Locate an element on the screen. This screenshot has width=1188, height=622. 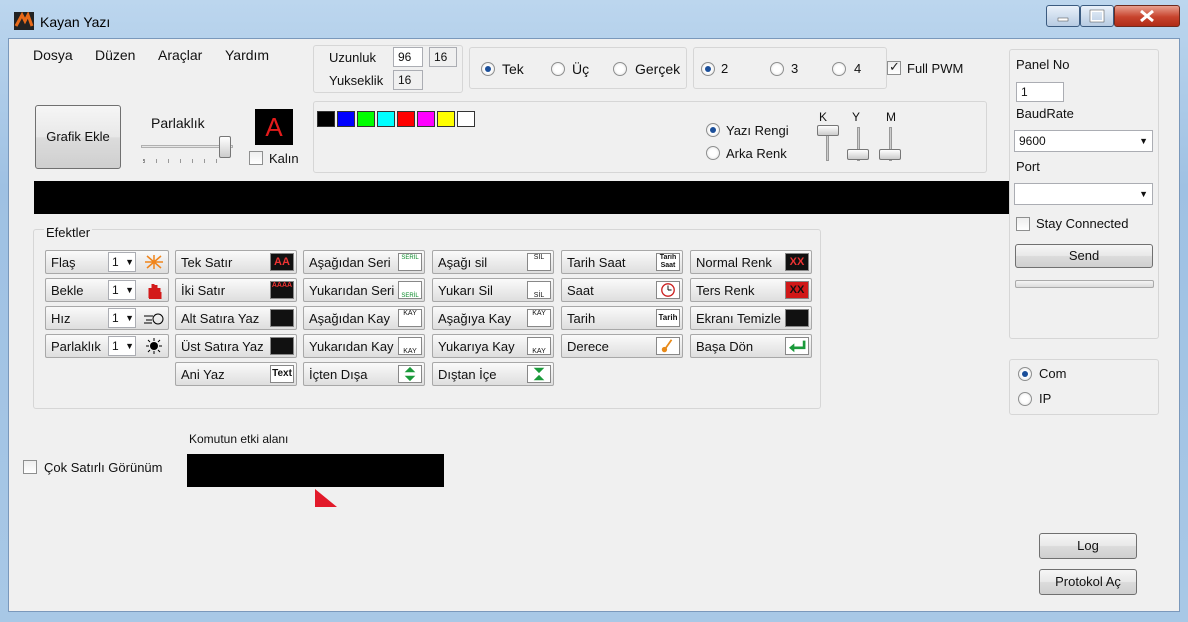
slider-y-label: Y is located at coordinates (856, 117).